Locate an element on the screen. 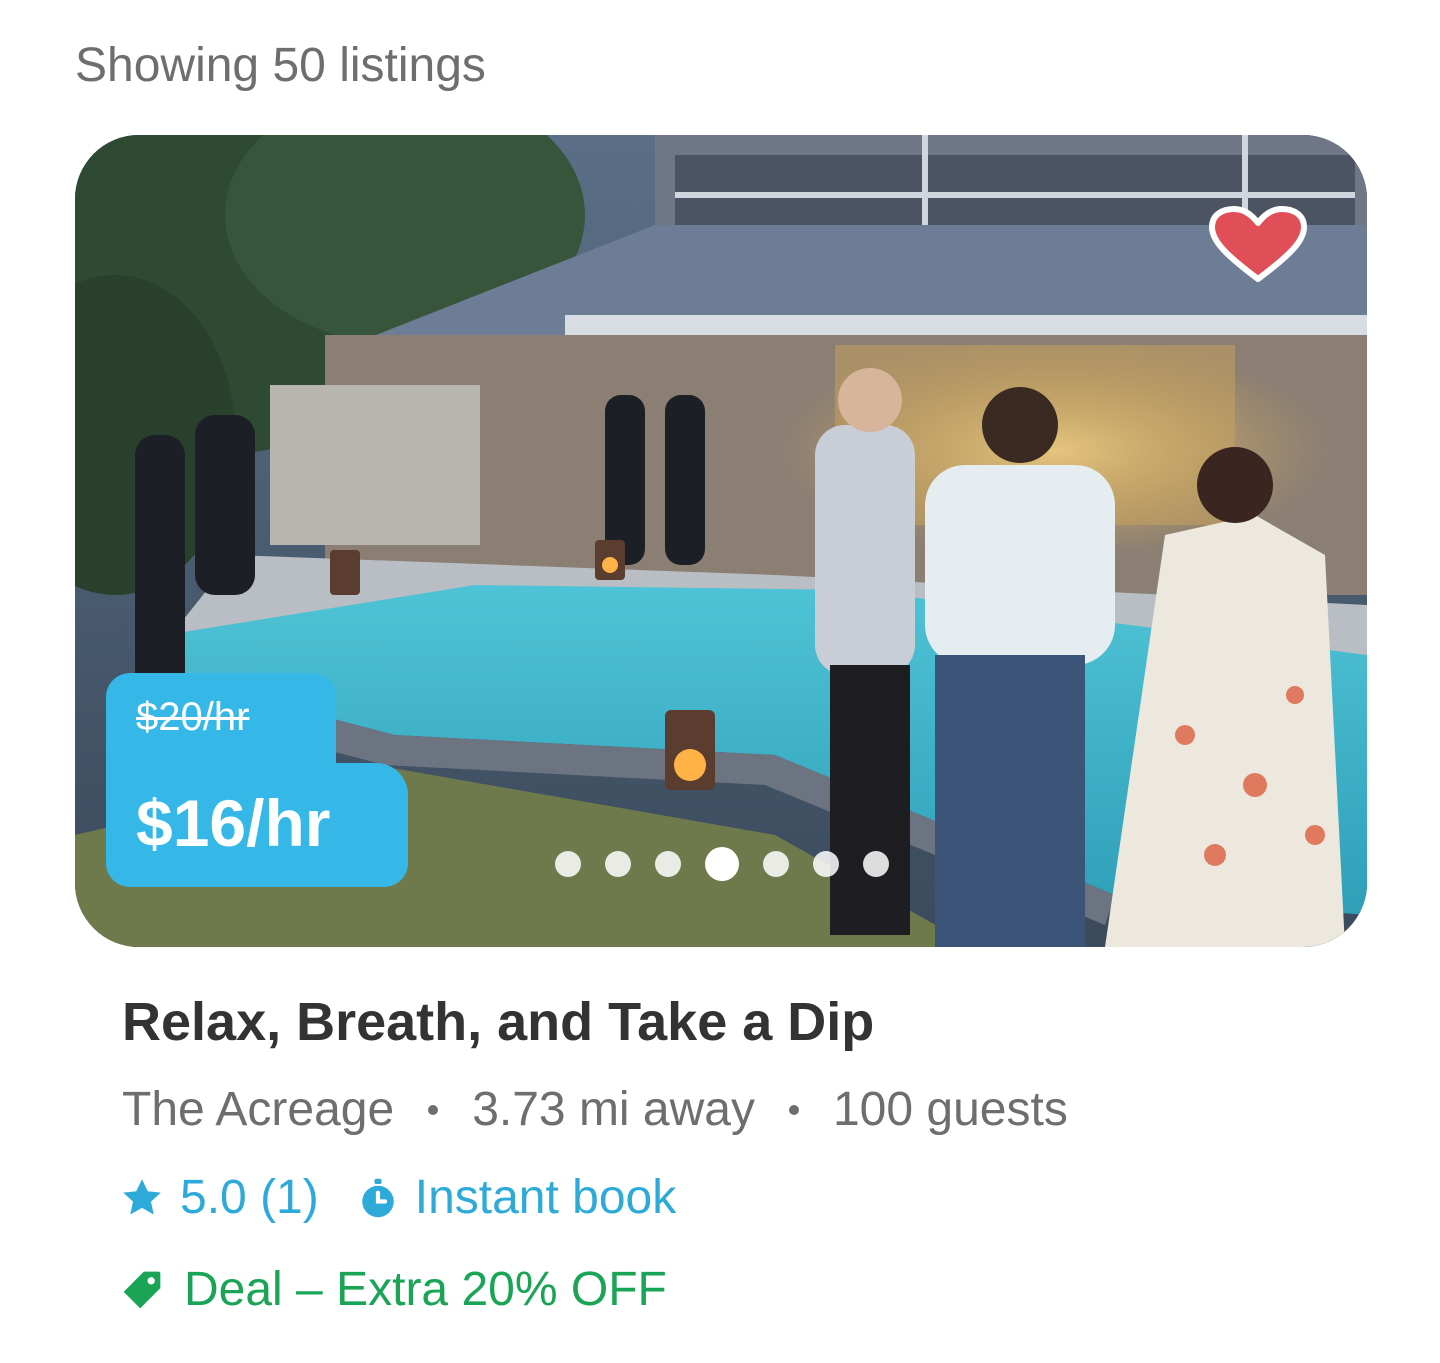 This screenshot has width=1440, height=1363. original-price-badge: $20/hr is located at coordinates (221, 721).